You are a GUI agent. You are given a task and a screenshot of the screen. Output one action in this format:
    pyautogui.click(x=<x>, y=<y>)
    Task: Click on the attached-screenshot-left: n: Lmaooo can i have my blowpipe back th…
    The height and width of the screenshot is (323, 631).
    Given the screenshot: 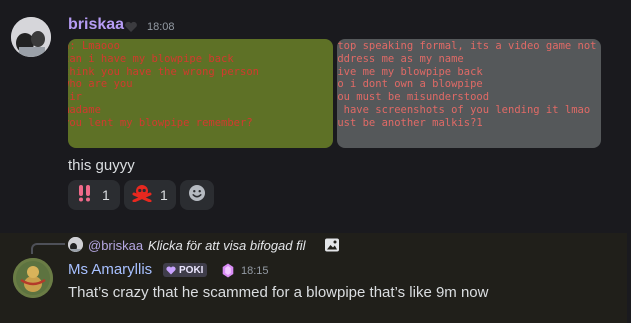 What is the action you would take?
    pyautogui.click(x=200, y=93)
    